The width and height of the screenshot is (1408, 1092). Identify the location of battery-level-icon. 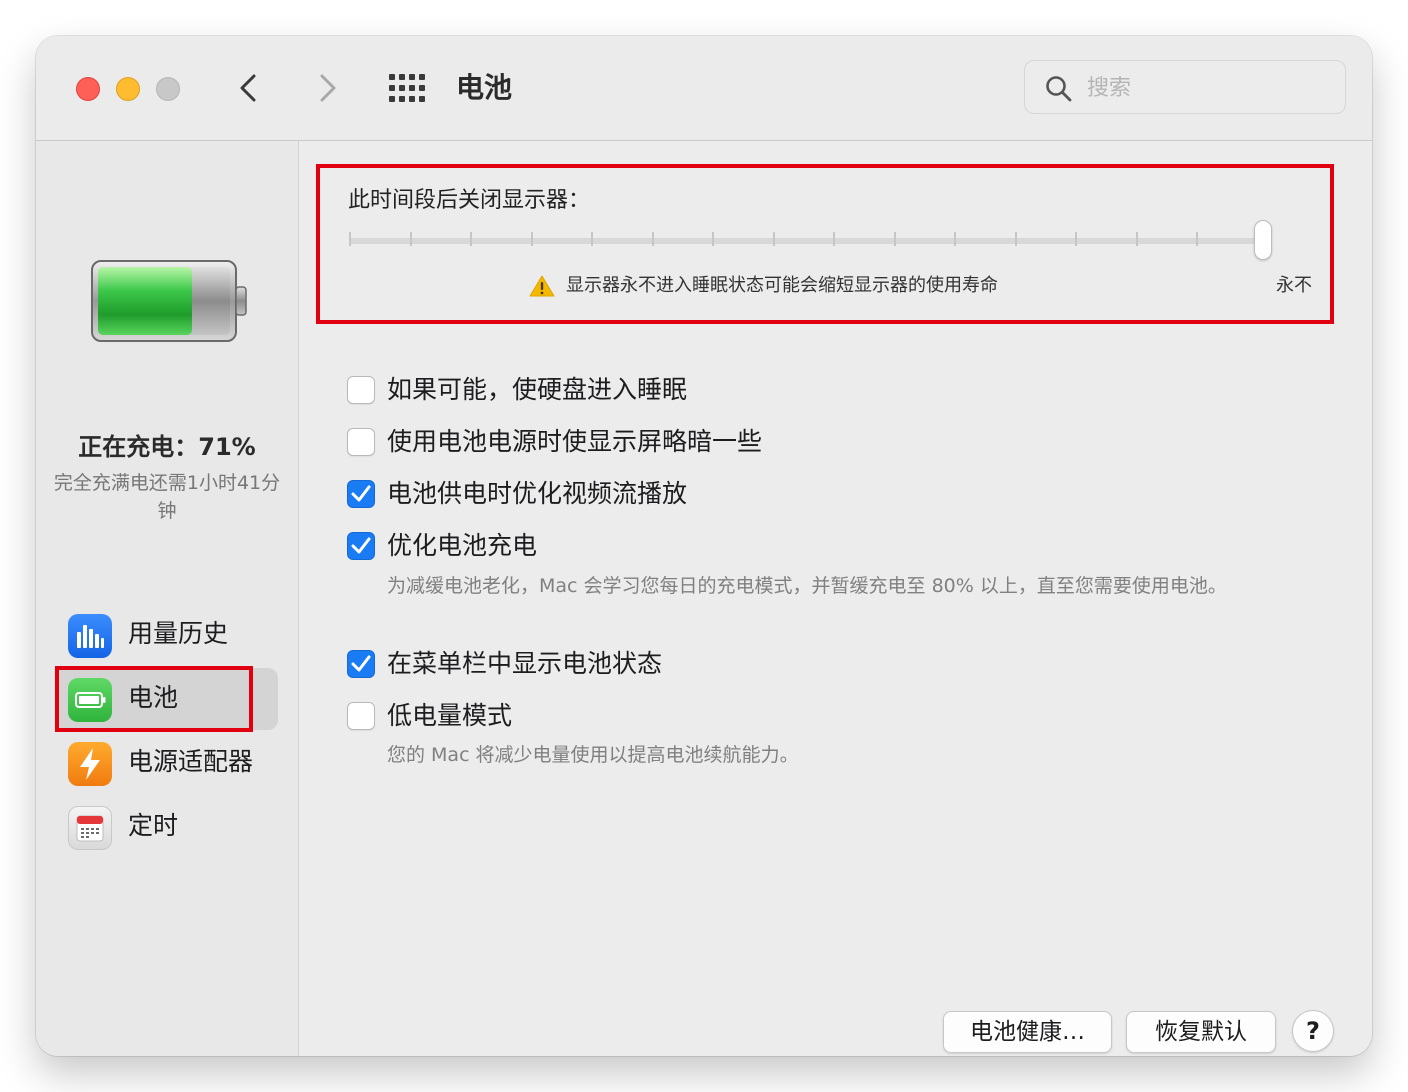
(169, 301).